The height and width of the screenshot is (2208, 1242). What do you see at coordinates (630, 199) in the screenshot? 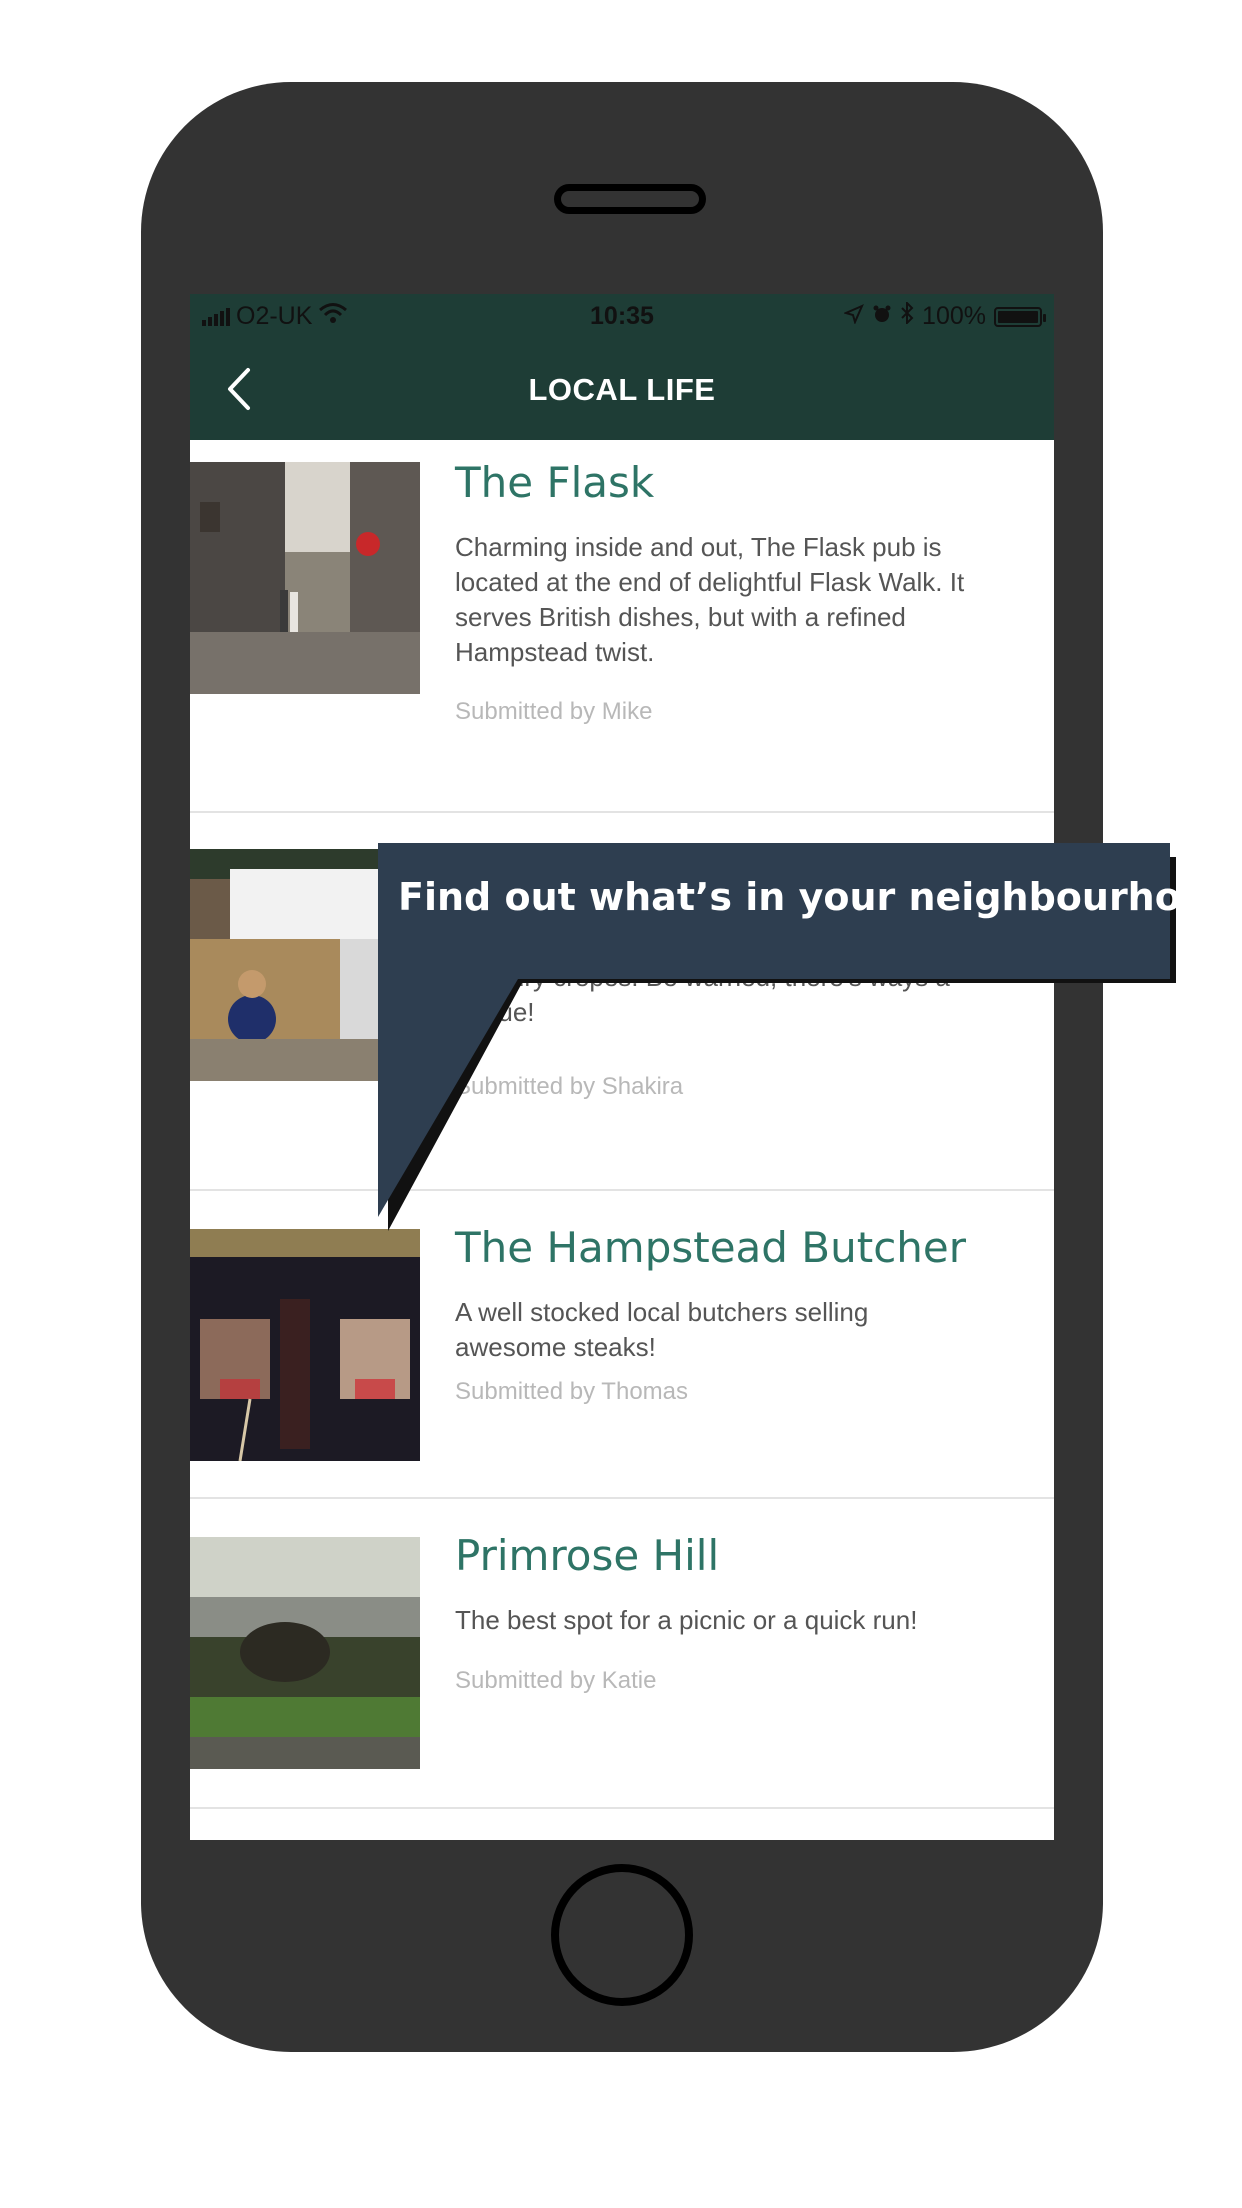
I see `earpiece` at bounding box center [630, 199].